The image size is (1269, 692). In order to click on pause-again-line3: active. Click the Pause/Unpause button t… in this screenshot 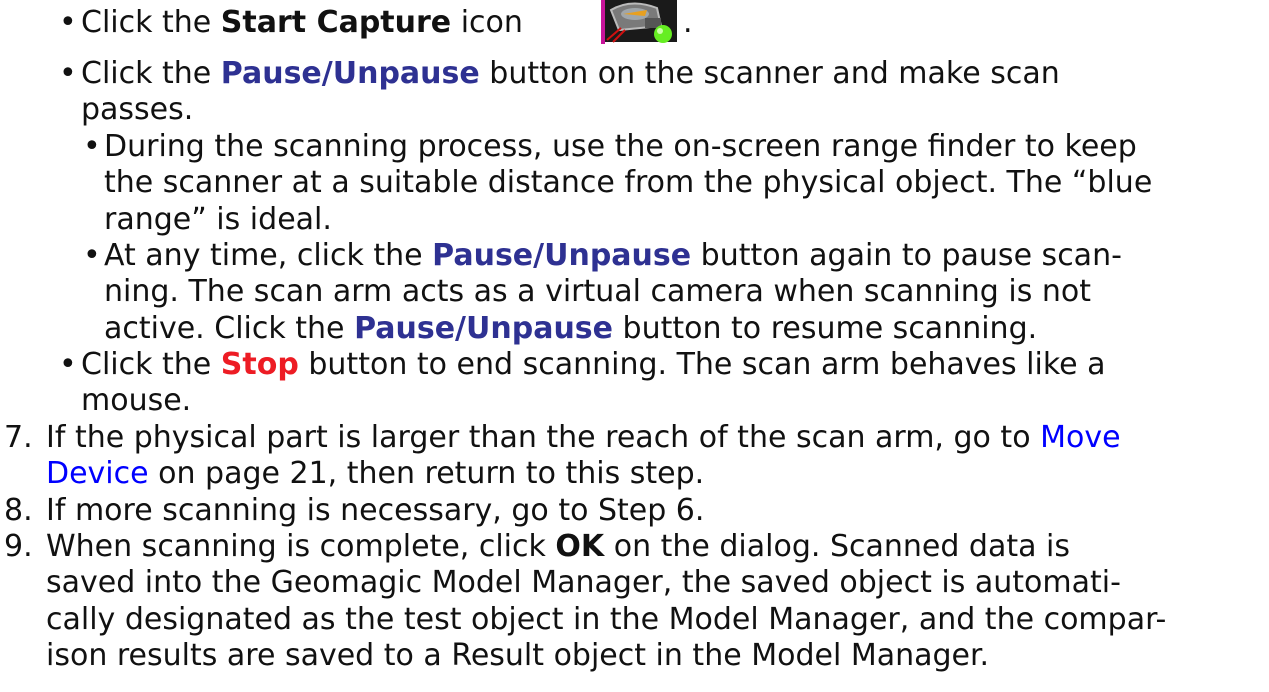, I will do `click(571, 328)`.